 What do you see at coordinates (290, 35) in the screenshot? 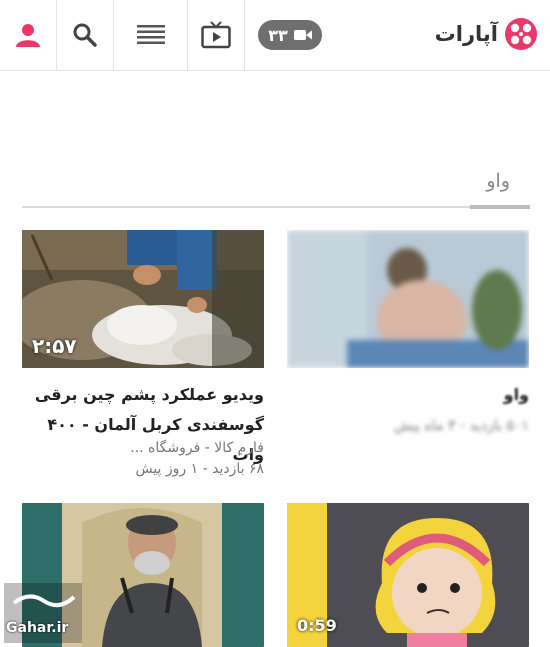
I see `notifications-button: ۳۳` at bounding box center [290, 35].